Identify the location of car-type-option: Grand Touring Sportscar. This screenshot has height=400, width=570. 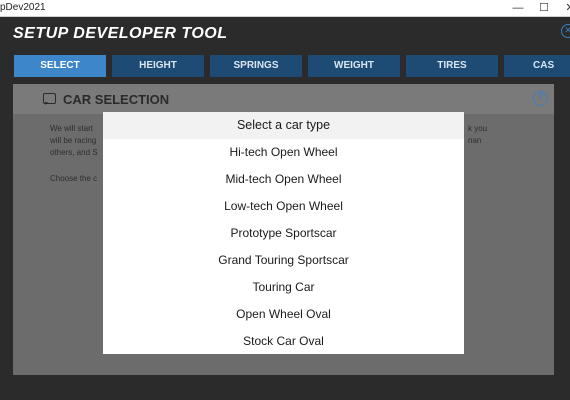
(283, 260).